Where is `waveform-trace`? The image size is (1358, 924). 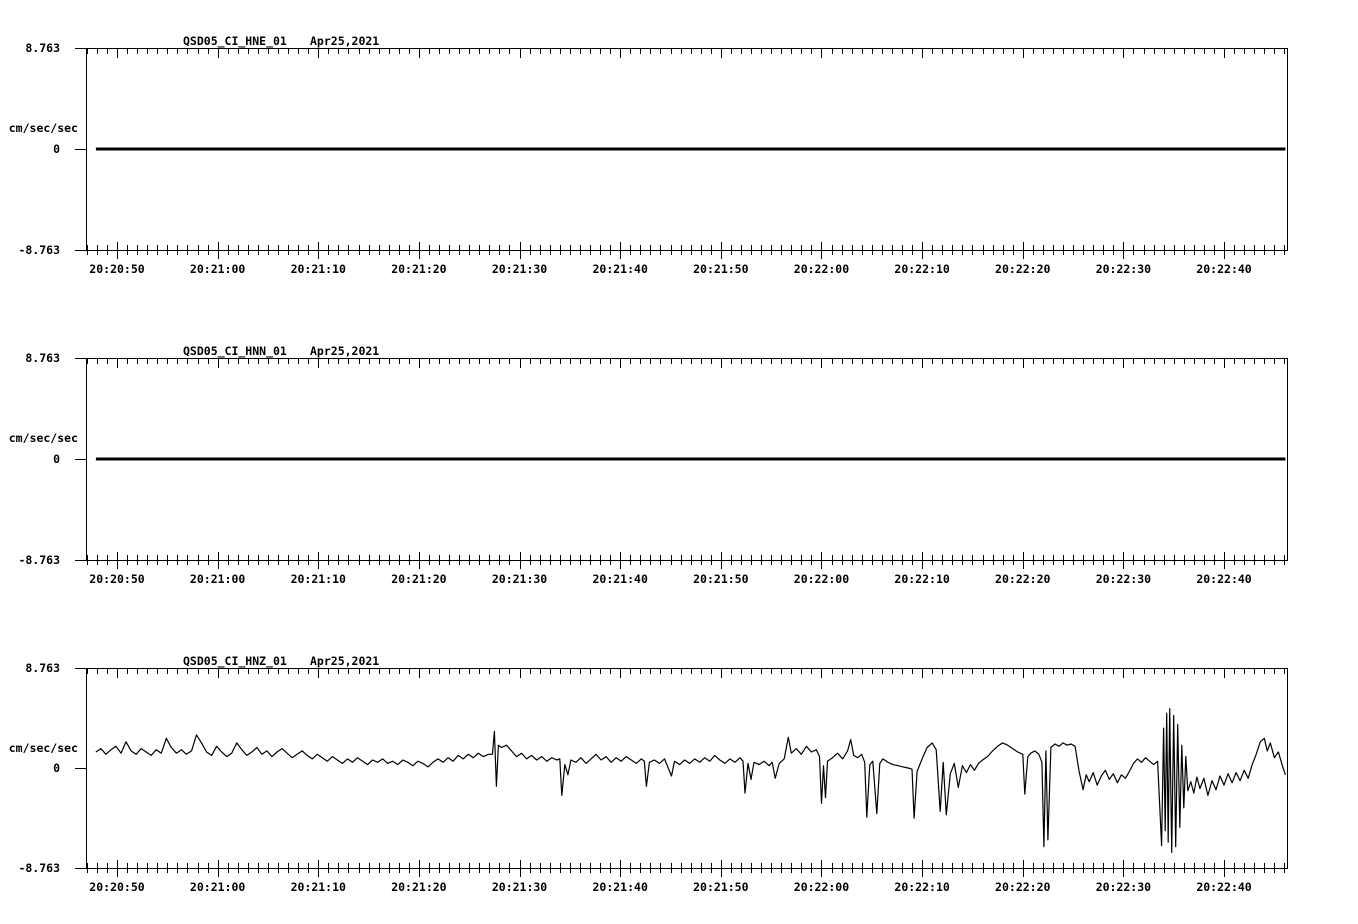
waveform-trace is located at coordinates (690, 780).